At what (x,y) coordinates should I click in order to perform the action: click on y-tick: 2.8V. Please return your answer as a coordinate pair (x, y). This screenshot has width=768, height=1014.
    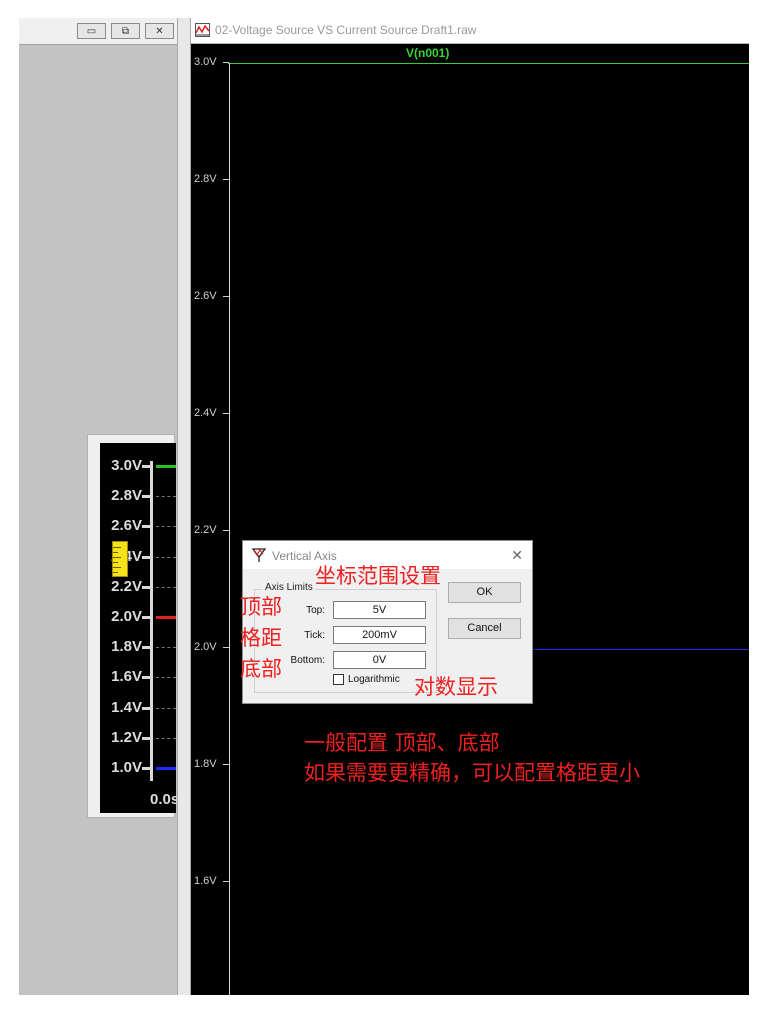
    Looking at the image, I should click on (211, 180).